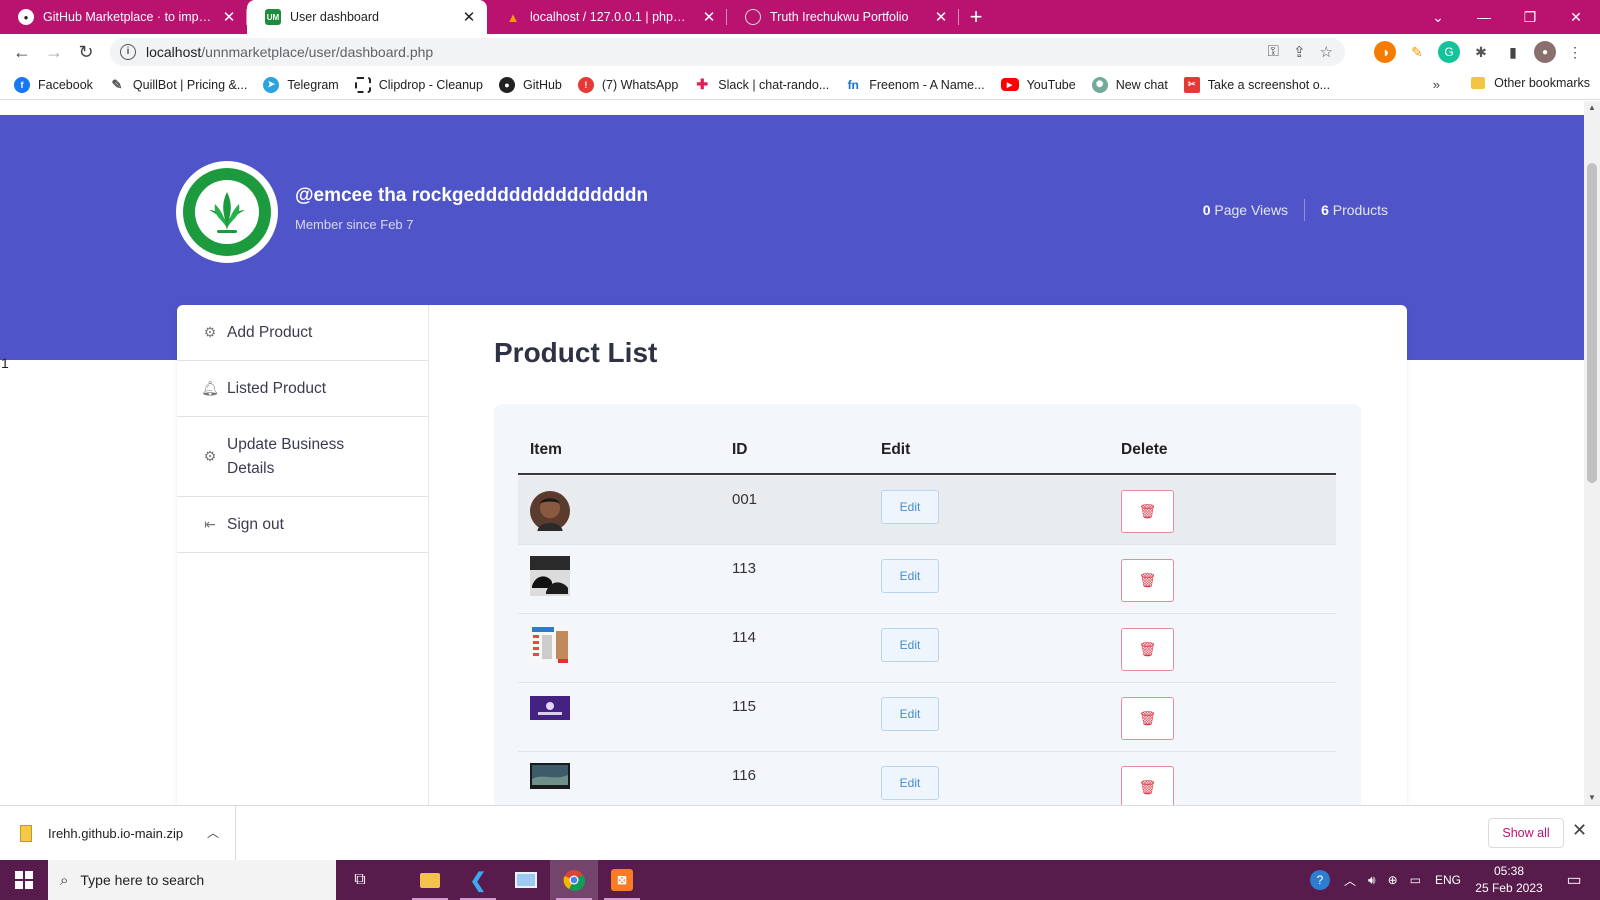 The image size is (1600, 900). Describe the element at coordinates (1448, 880) in the screenshot. I see `language-indicator: ENG` at that location.